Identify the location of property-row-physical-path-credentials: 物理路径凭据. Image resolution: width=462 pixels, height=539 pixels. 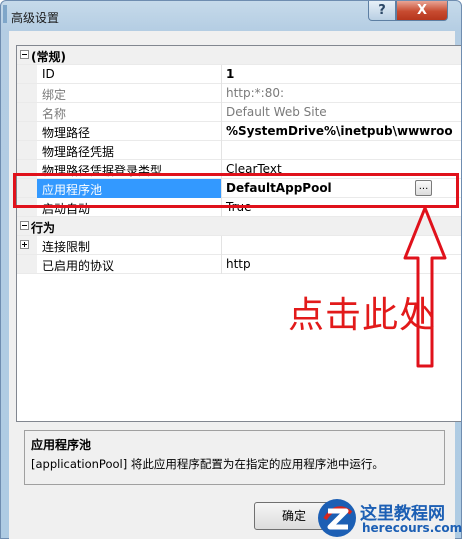
(239, 150).